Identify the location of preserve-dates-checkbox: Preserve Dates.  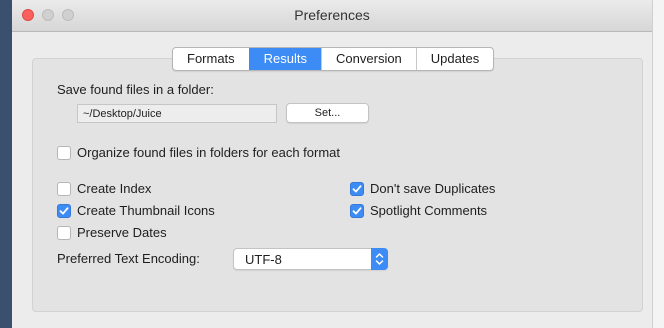
(112, 232).